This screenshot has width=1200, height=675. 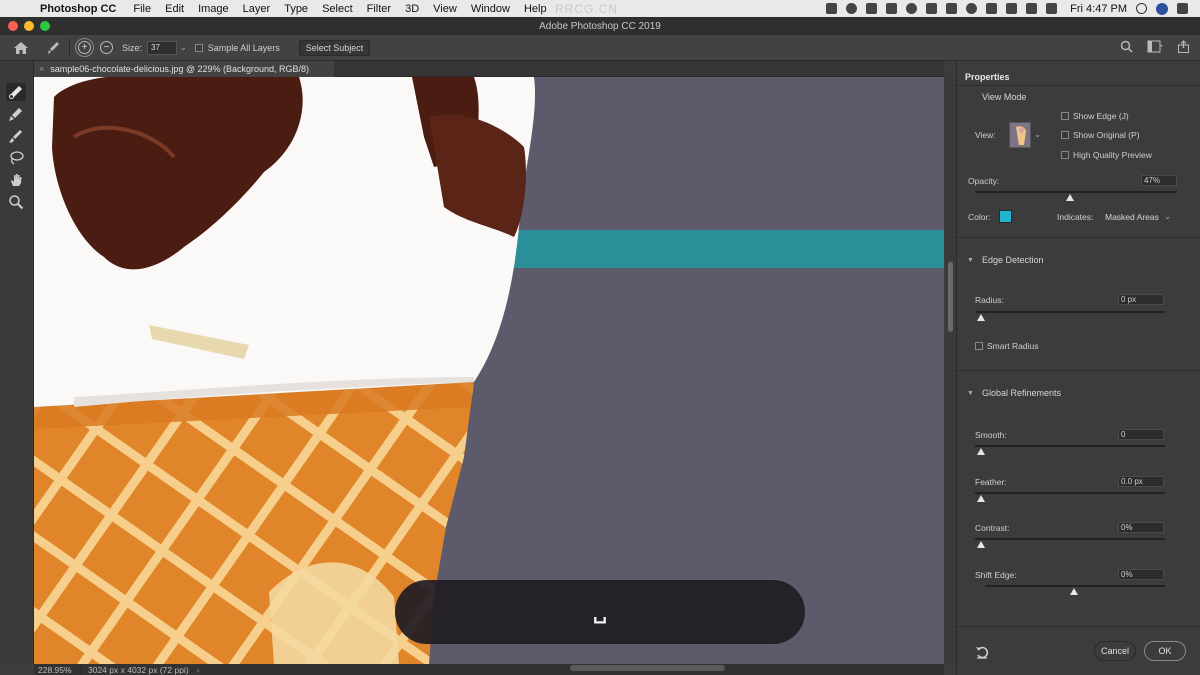 What do you see at coordinates (296, 9) in the screenshot?
I see `menu-type: Type` at bounding box center [296, 9].